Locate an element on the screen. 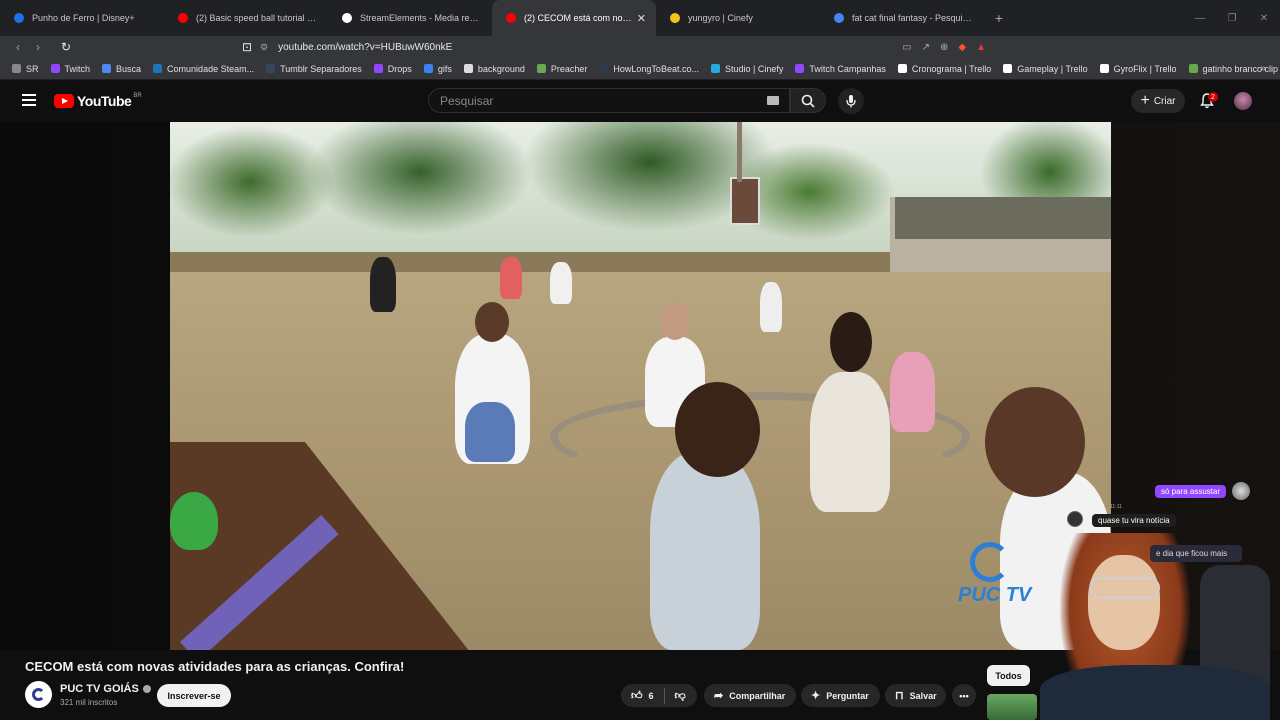  browser-tab-active: (2) CECOM está com novas ativid ✕ is located at coordinates (574, 18).